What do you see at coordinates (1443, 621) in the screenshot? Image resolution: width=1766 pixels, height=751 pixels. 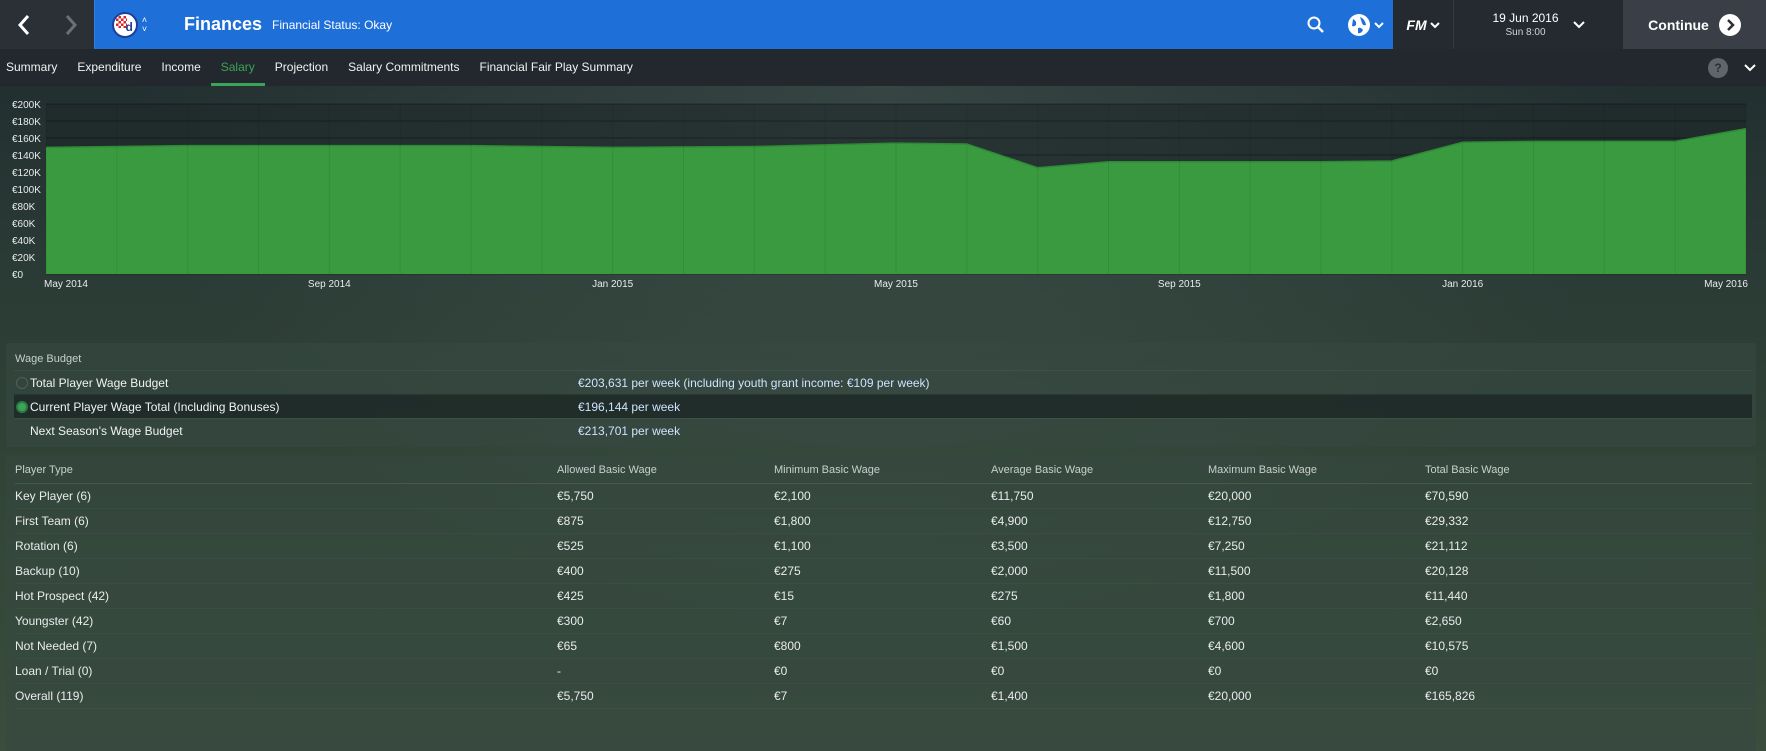 I see `table-cell: €2,650` at bounding box center [1443, 621].